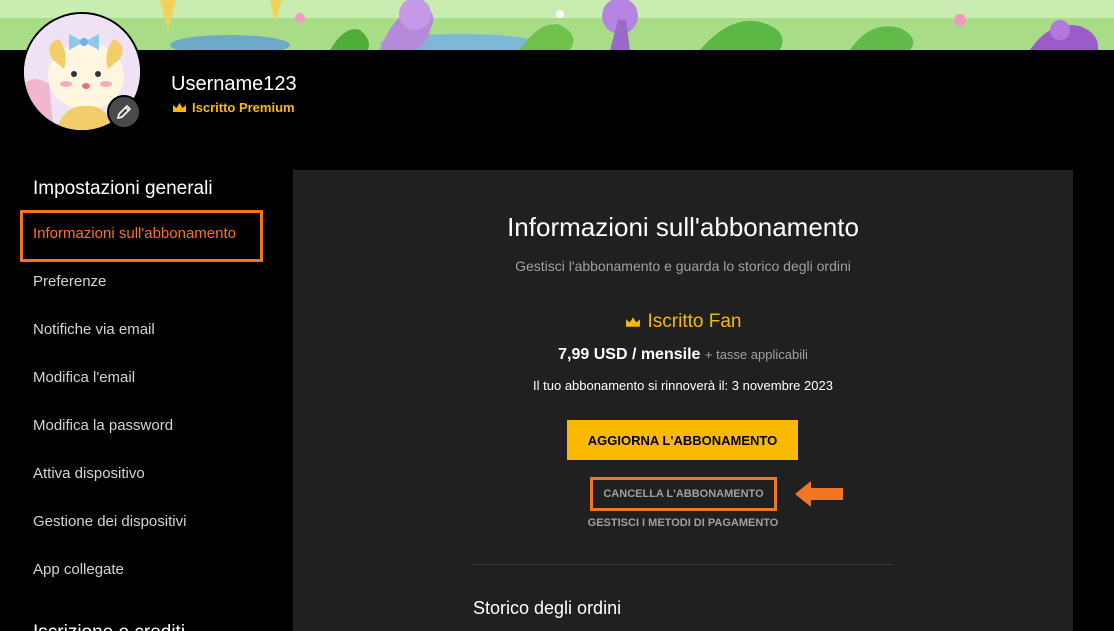 The height and width of the screenshot is (631, 1114). What do you see at coordinates (134, 233) in the screenshot?
I see `sidebar-item-subscription-info: Informazioni sull'abbonamento` at bounding box center [134, 233].